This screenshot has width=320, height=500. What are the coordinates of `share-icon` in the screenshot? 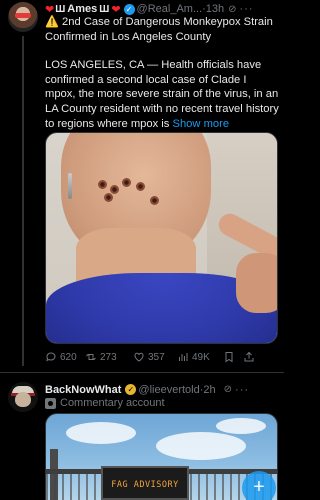 It's located at (249, 356).